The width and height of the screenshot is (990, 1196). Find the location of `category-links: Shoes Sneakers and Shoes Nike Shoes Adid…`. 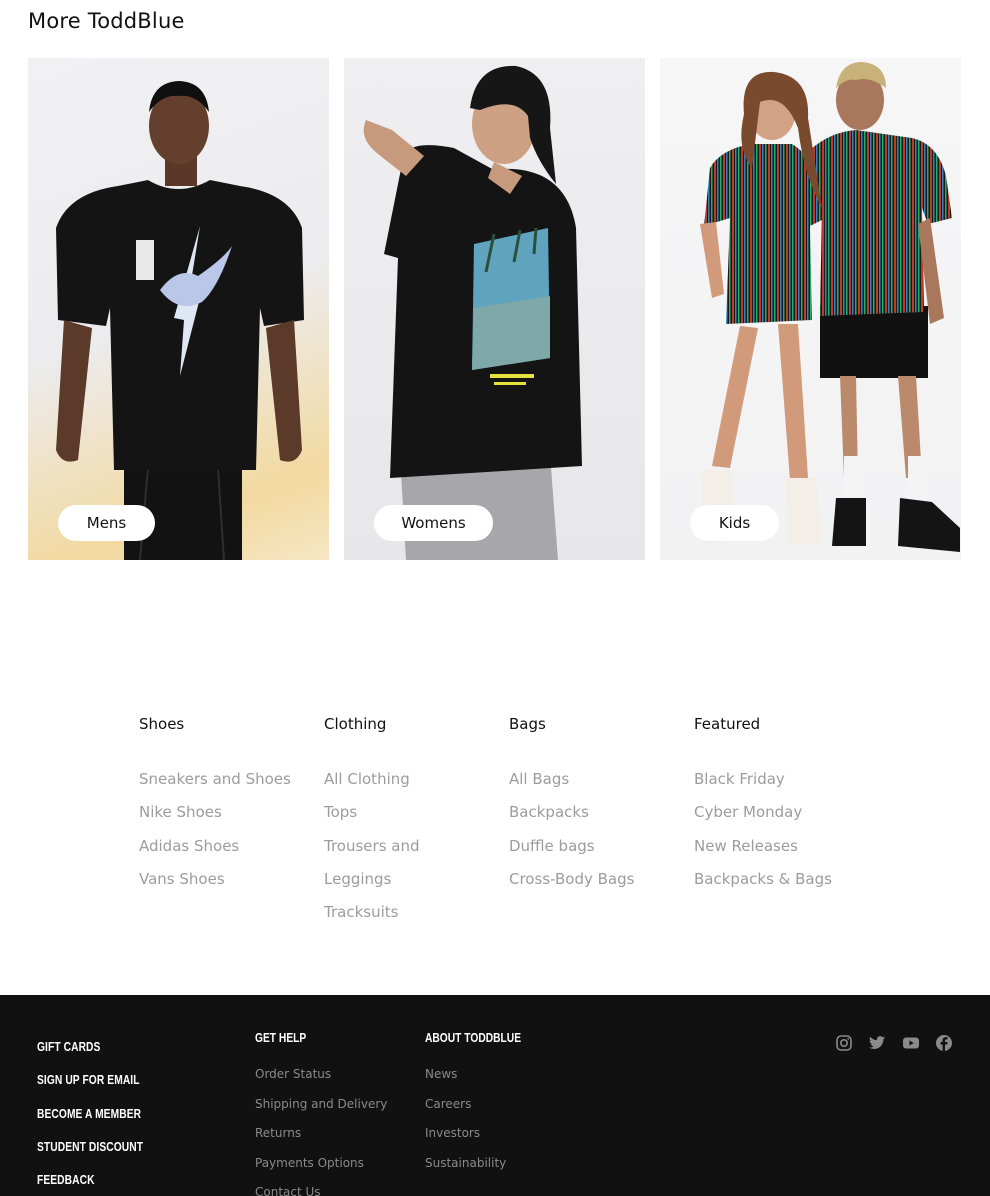

category-links: Shoes Sneakers and Shoes Nike Shoes Adid… is located at coordinates (519, 830).